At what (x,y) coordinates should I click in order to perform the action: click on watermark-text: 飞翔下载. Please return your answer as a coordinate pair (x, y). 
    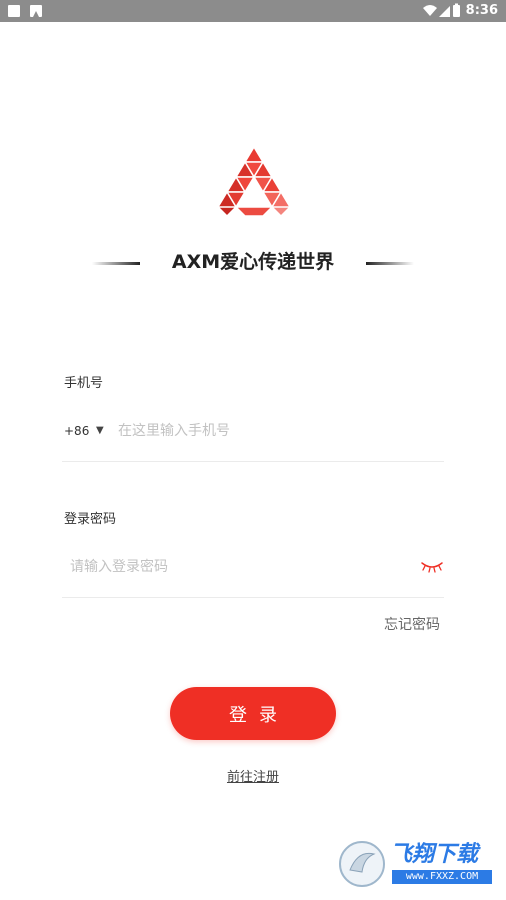
    Looking at the image, I should click on (434, 854).